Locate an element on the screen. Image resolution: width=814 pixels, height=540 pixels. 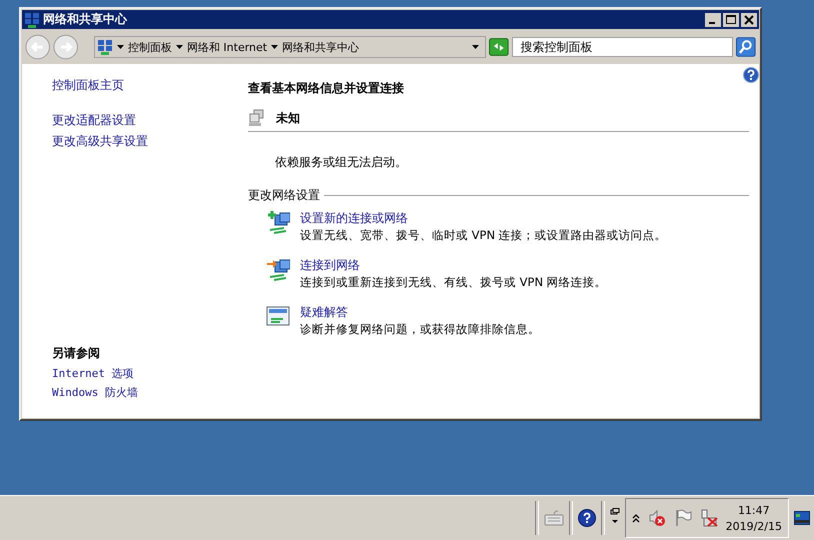
task-description: 连接到或重新连接到无线、有线、拨号或 VPN 网络连接。 is located at coordinates (453, 282).